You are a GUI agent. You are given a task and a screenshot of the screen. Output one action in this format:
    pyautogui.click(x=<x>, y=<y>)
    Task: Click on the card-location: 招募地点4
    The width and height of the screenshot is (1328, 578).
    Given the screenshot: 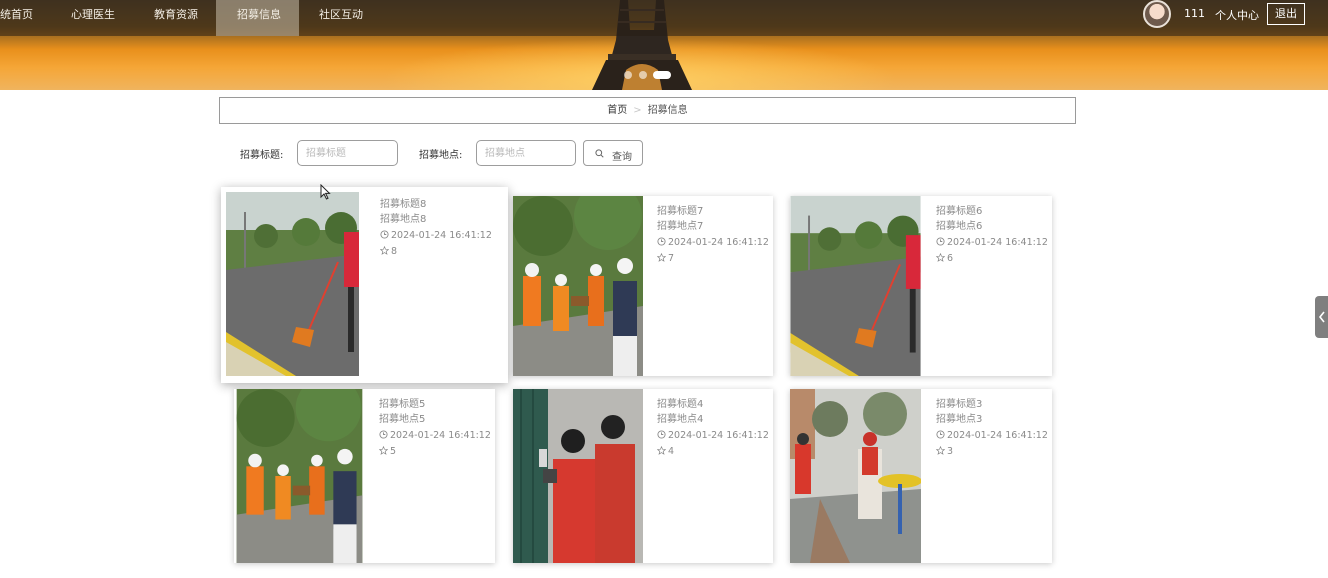 What is the action you would take?
    pyautogui.click(x=680, y=419)
    